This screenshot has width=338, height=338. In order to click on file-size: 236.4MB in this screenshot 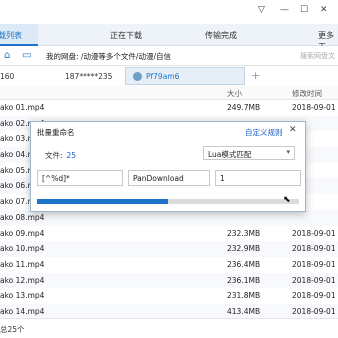, I will do `click(244, 264)`.